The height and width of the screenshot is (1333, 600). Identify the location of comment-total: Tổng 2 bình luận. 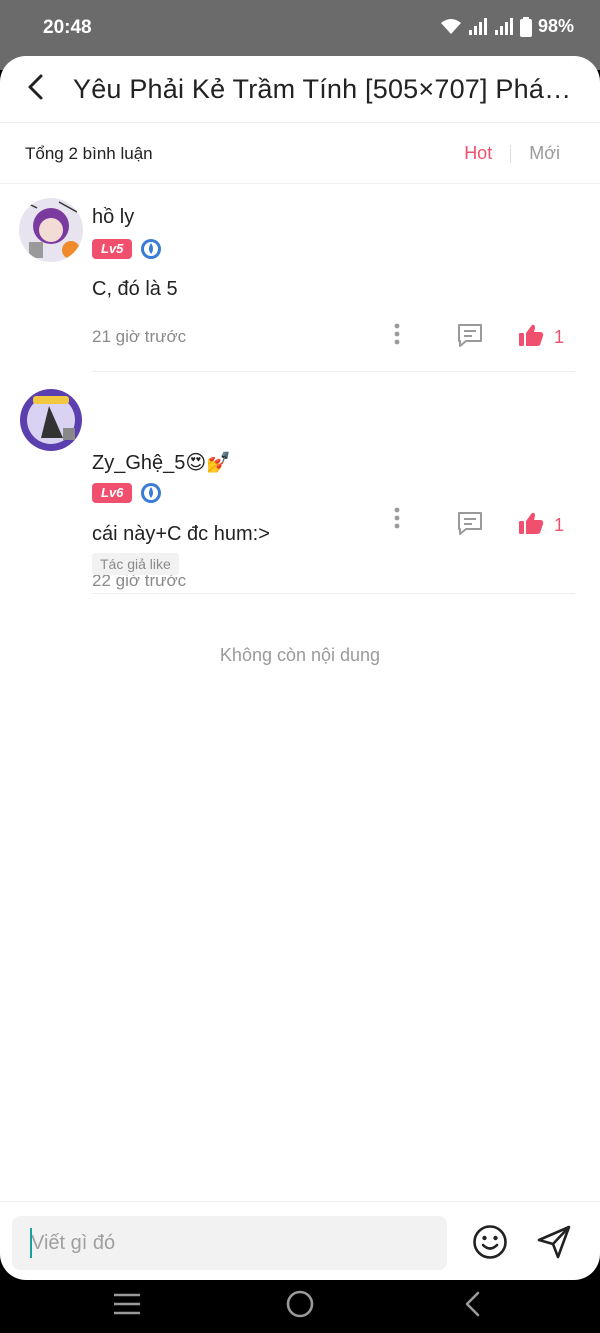
(89, 153).